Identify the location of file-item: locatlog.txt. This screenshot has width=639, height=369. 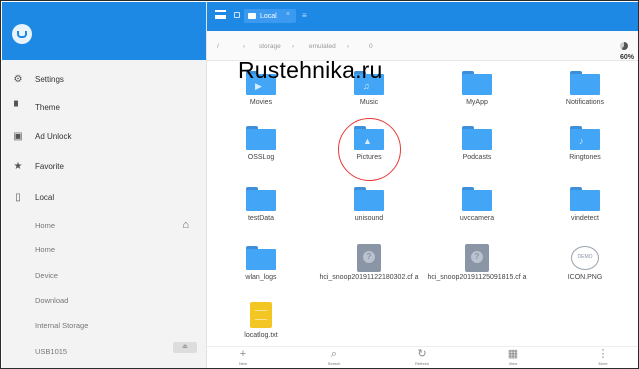
(261, 323).